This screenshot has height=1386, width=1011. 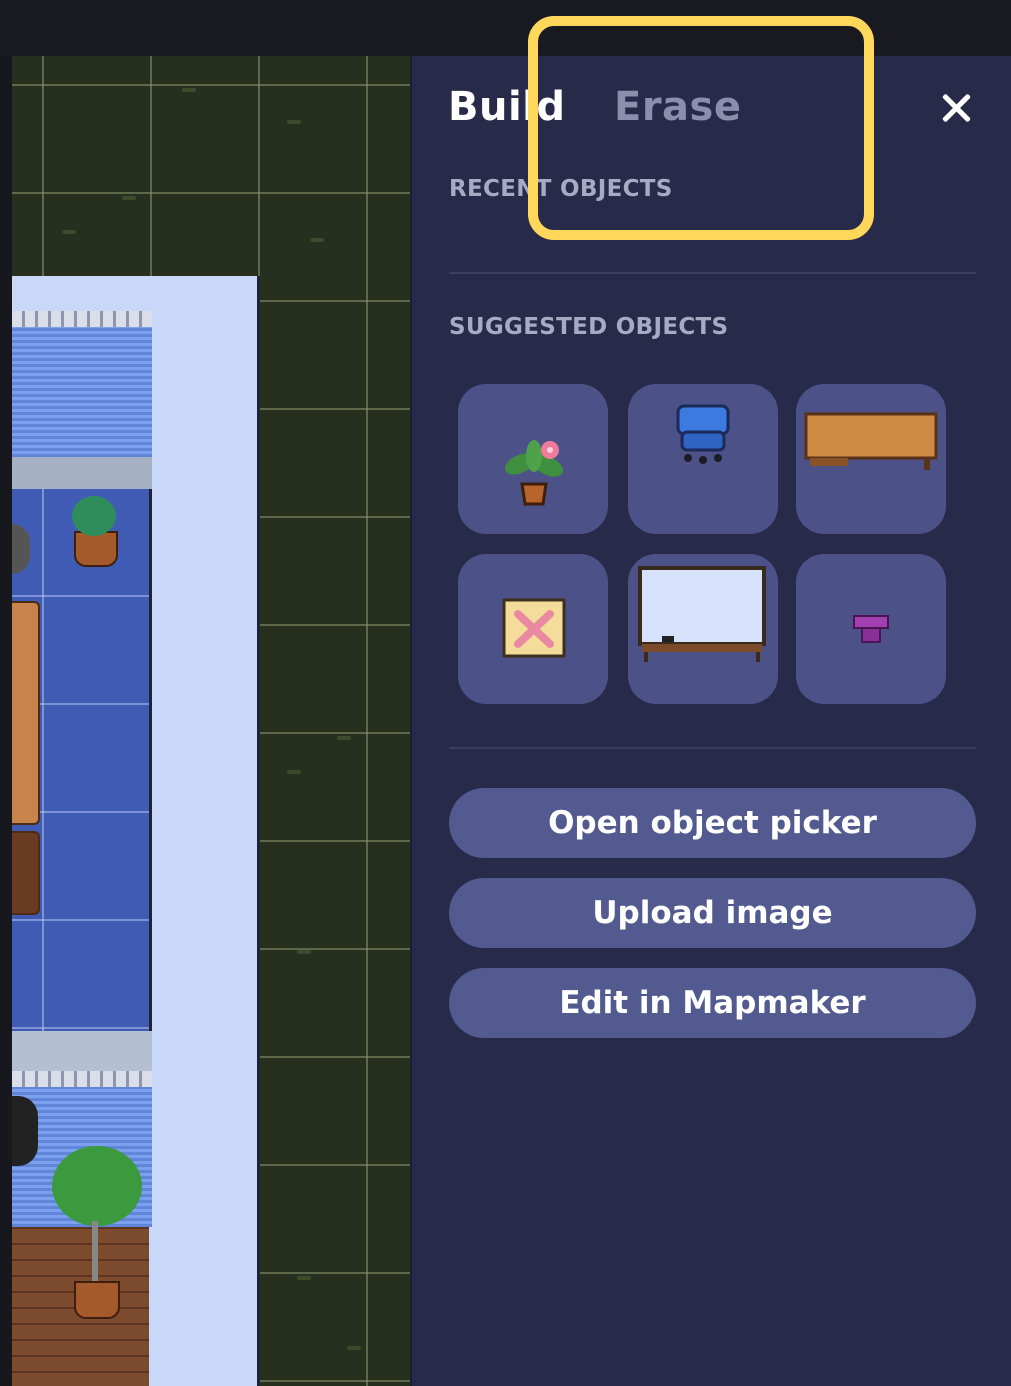 I want to click on object-tile-sticky-note, so click(x=533, y=629).